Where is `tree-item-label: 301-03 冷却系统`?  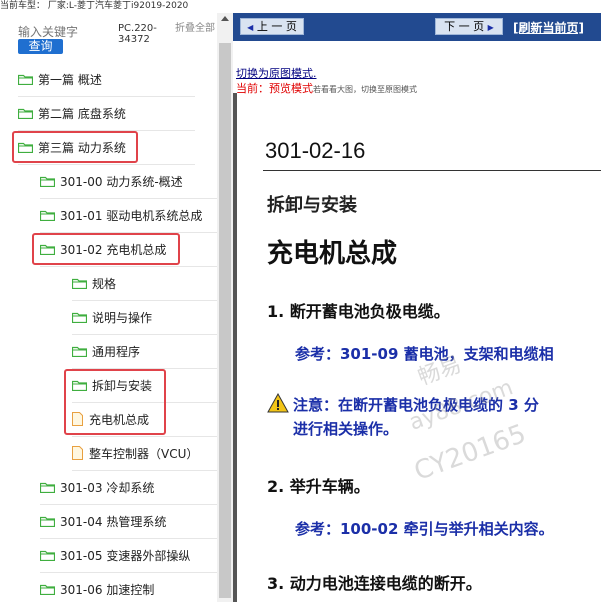 tree-item-label: 301-03 冷却系统 is located at coordinates (107, 487).